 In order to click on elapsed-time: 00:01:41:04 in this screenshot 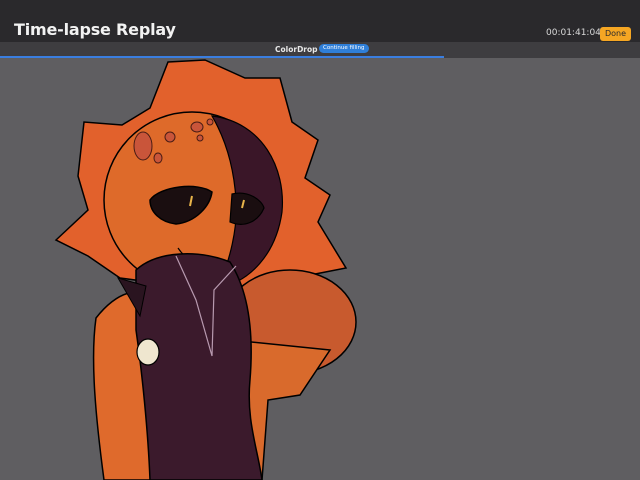, I will do `click(573, 33)`.